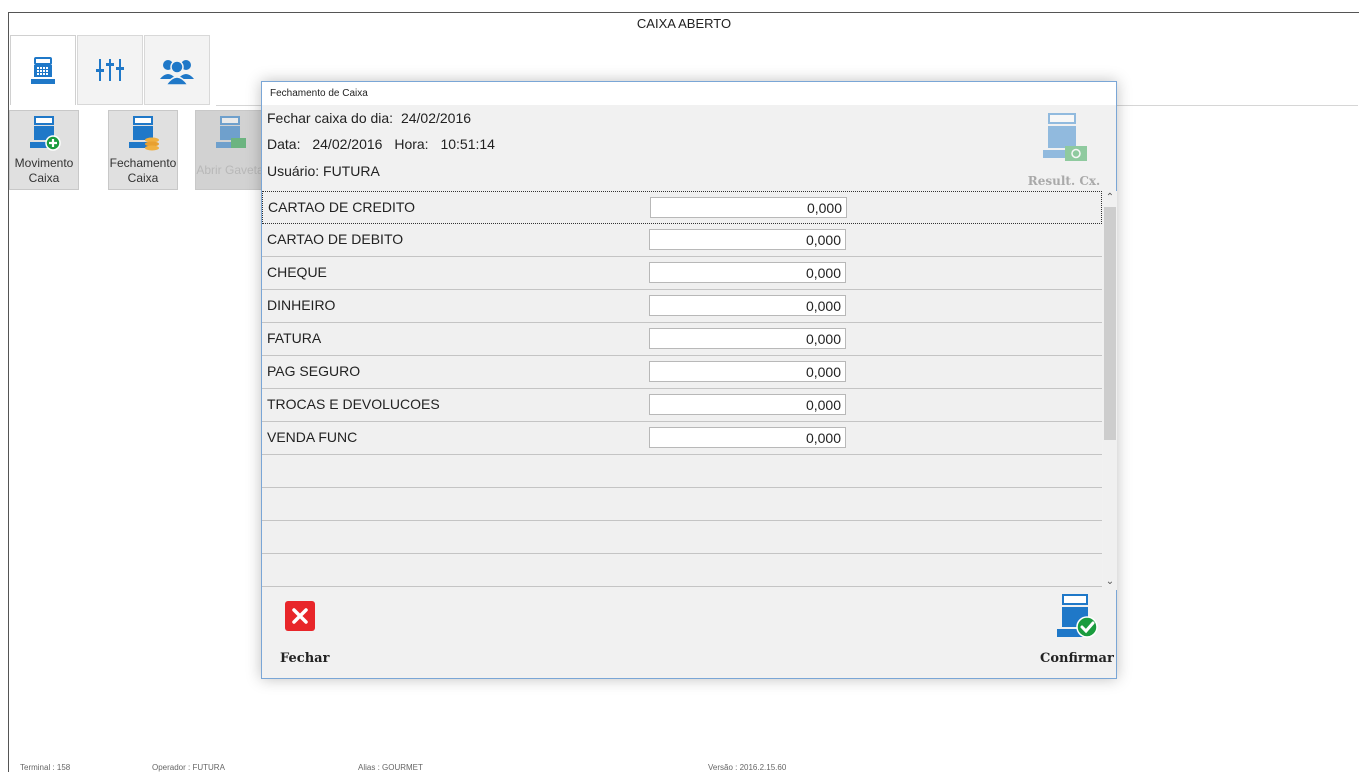  I want to click on fechar-caixa-line: Fechar caixa do dia: 24/02/2016, so click(369, 118).